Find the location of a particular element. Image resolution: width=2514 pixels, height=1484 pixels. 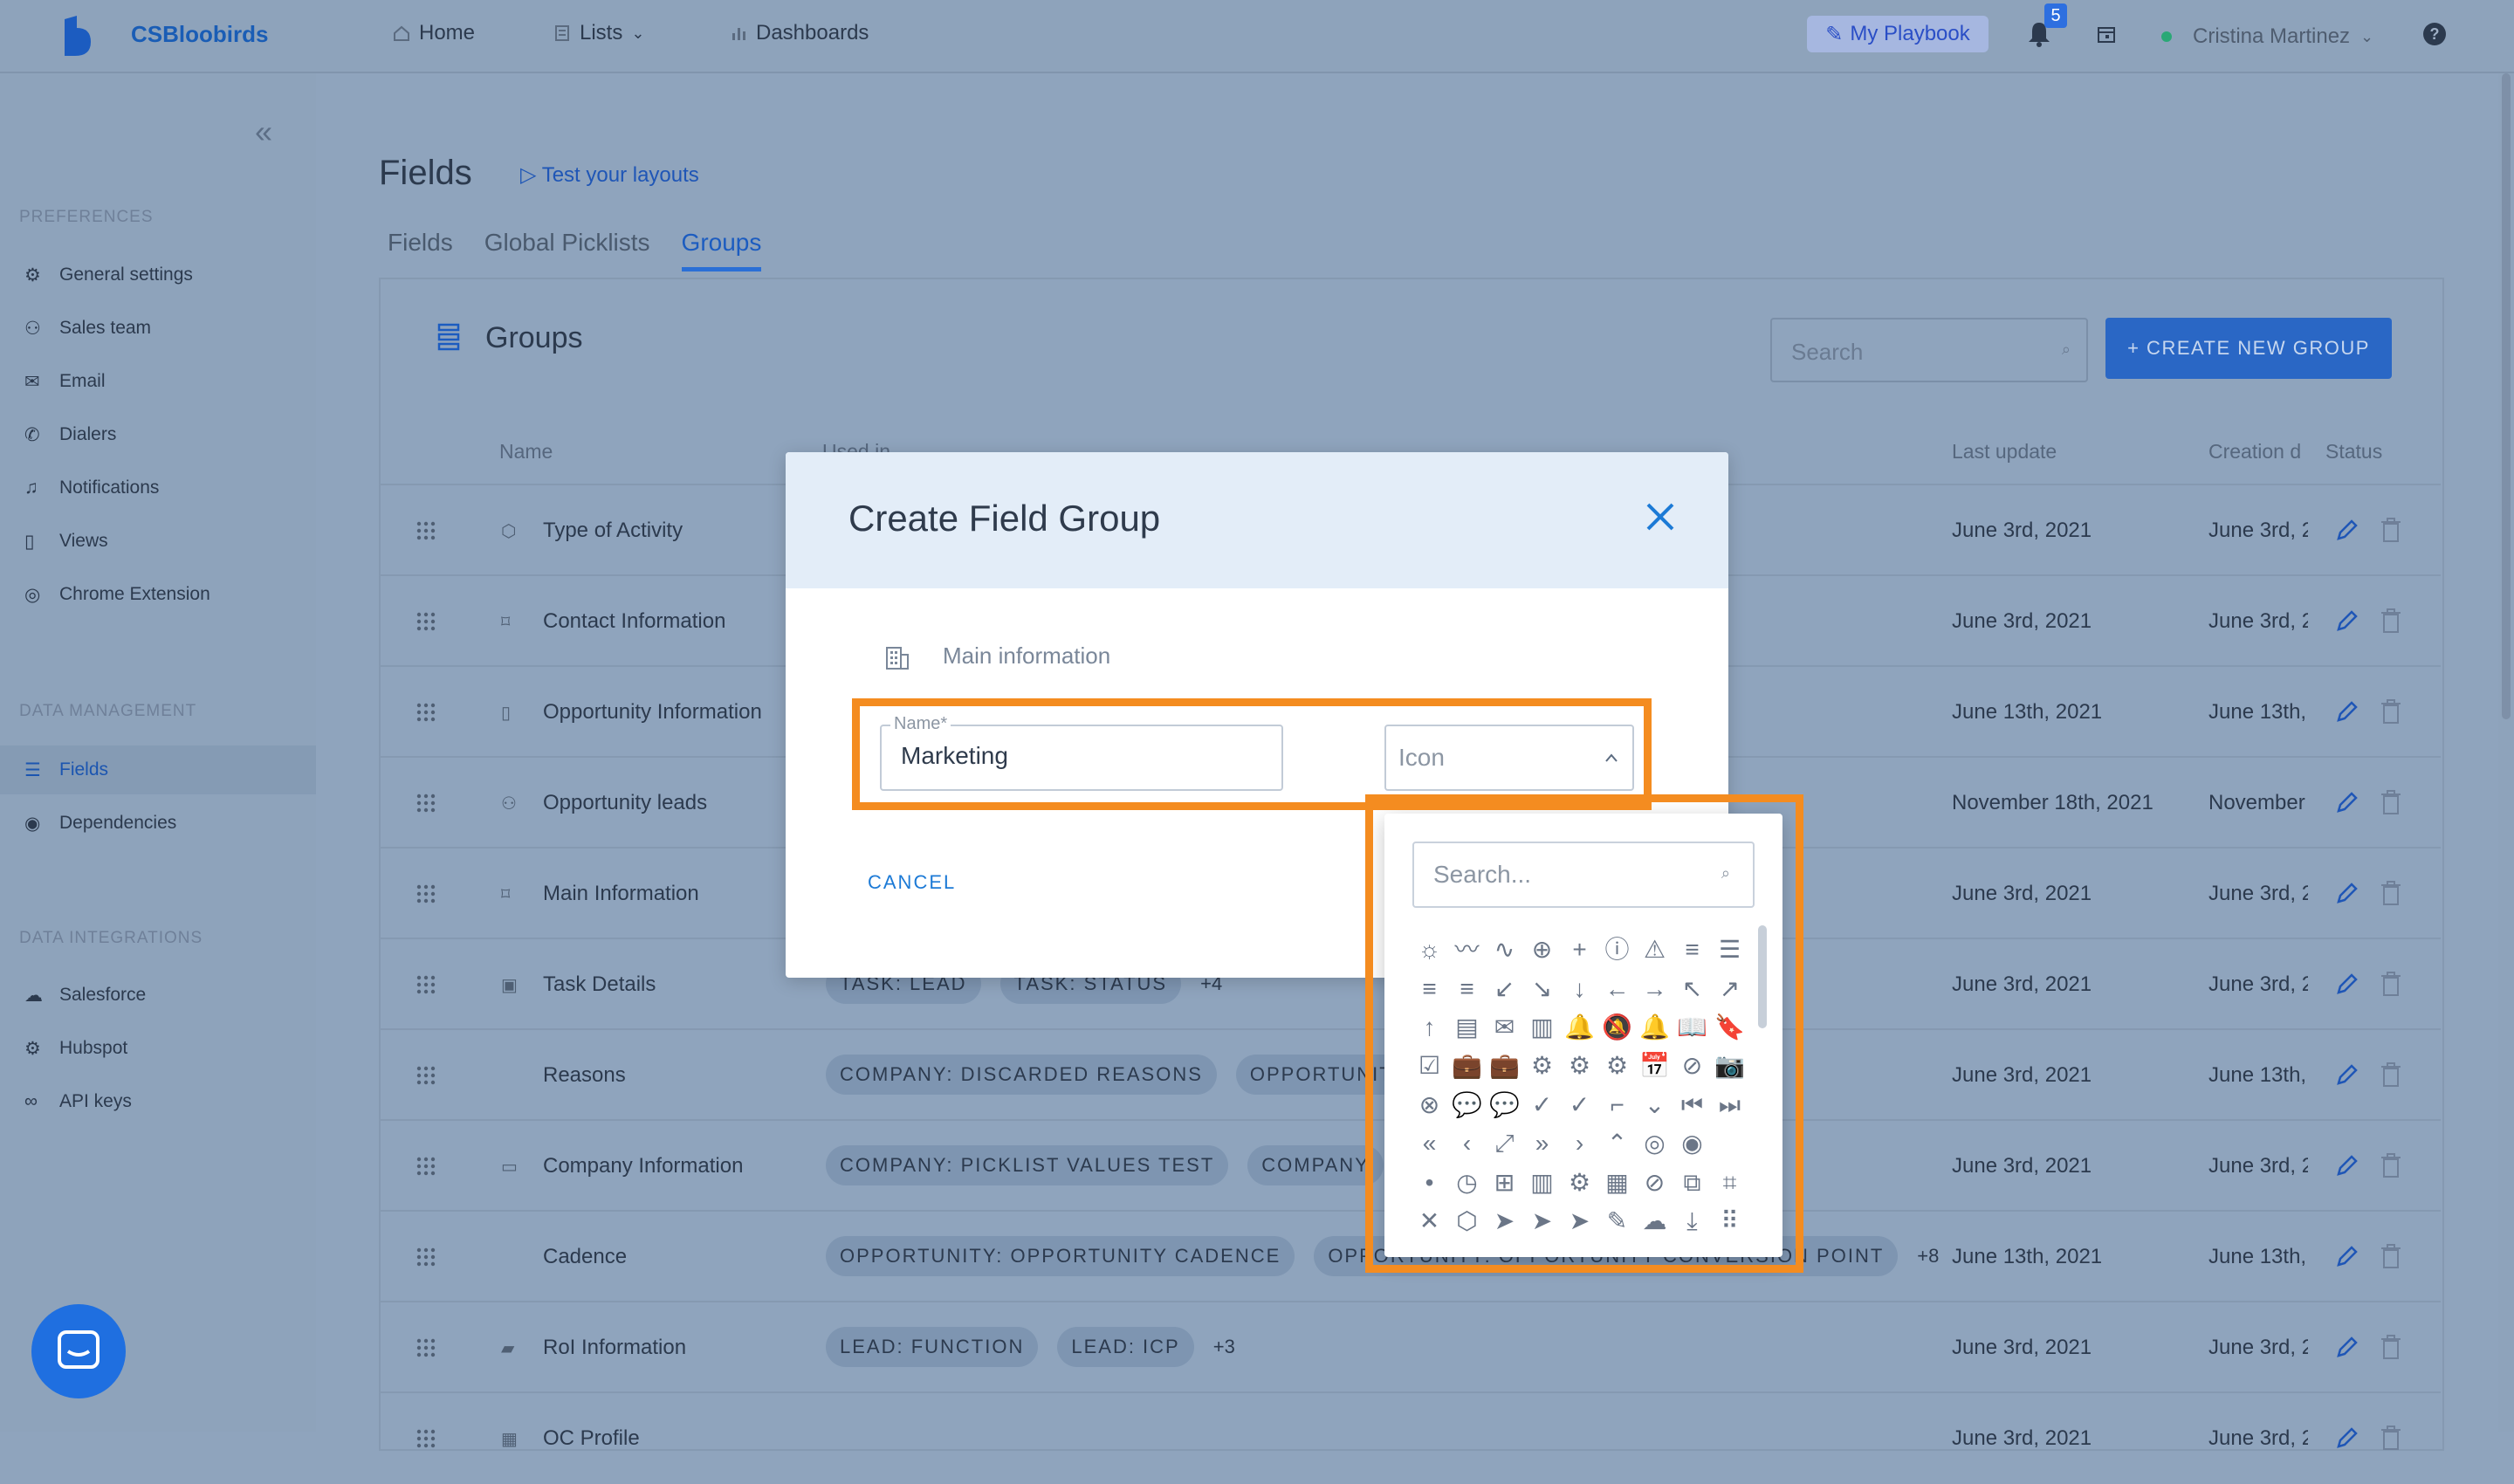

nav-dashboards: Dashboards is located at coordinates (799, 33).